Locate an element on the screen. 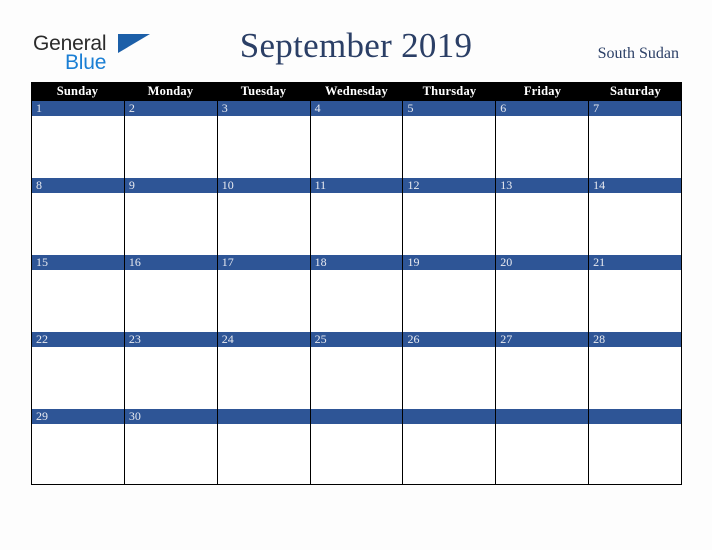 The image size is (712, 550). day-cell: 14 is located at coordinates (636, 216).